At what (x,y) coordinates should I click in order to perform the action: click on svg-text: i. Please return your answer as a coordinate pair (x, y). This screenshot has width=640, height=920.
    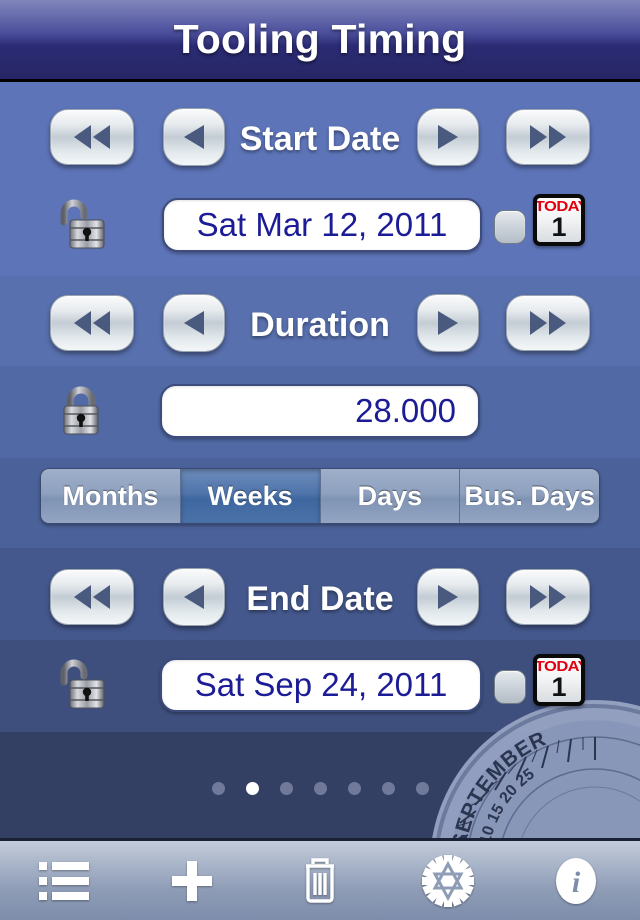
    Looking at the image, I should click on (576, 882).